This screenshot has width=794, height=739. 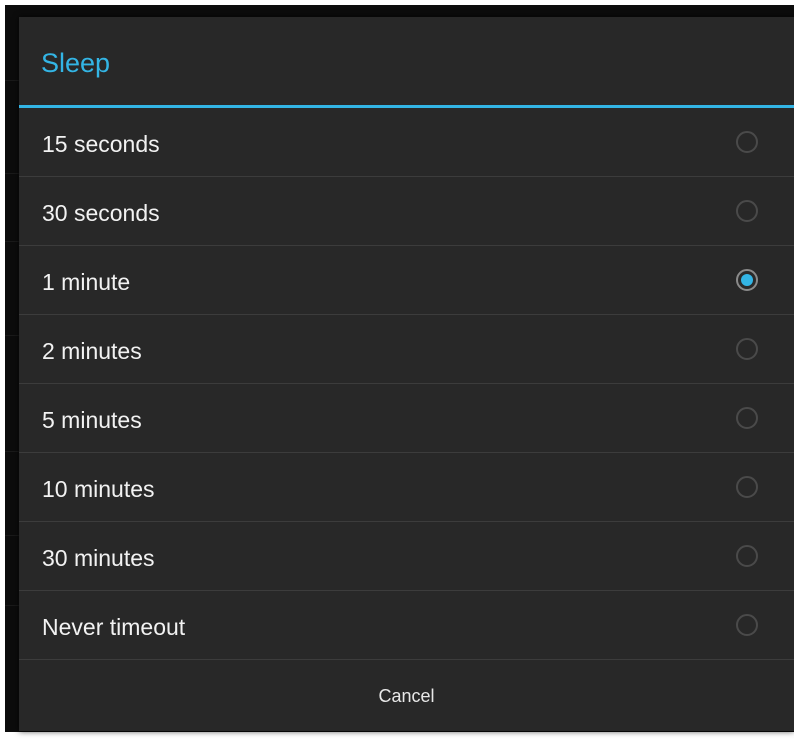 I want to click on option-2-minutes: 2 minutes, so click(x=406, y=349).